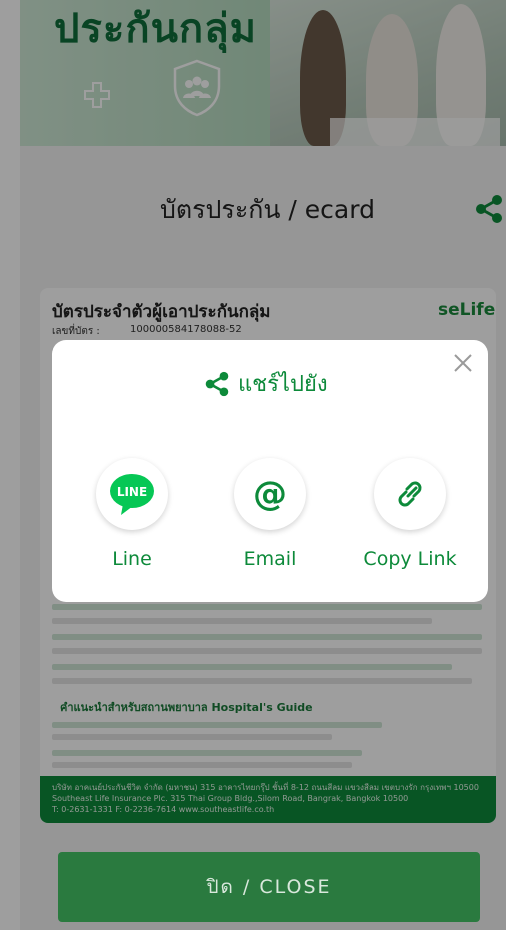 The height and width of the screenshot is (930, 506). I want to click on share-option-line: LINE Line, so click(132, 518).